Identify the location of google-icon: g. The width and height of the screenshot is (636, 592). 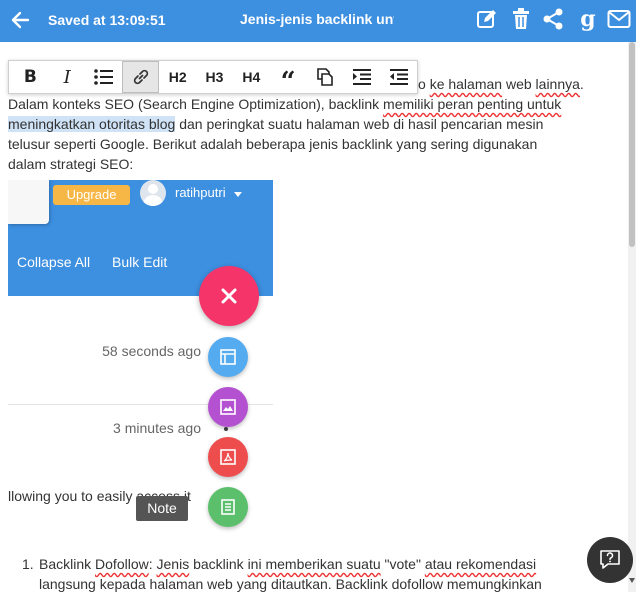
(588, 19).